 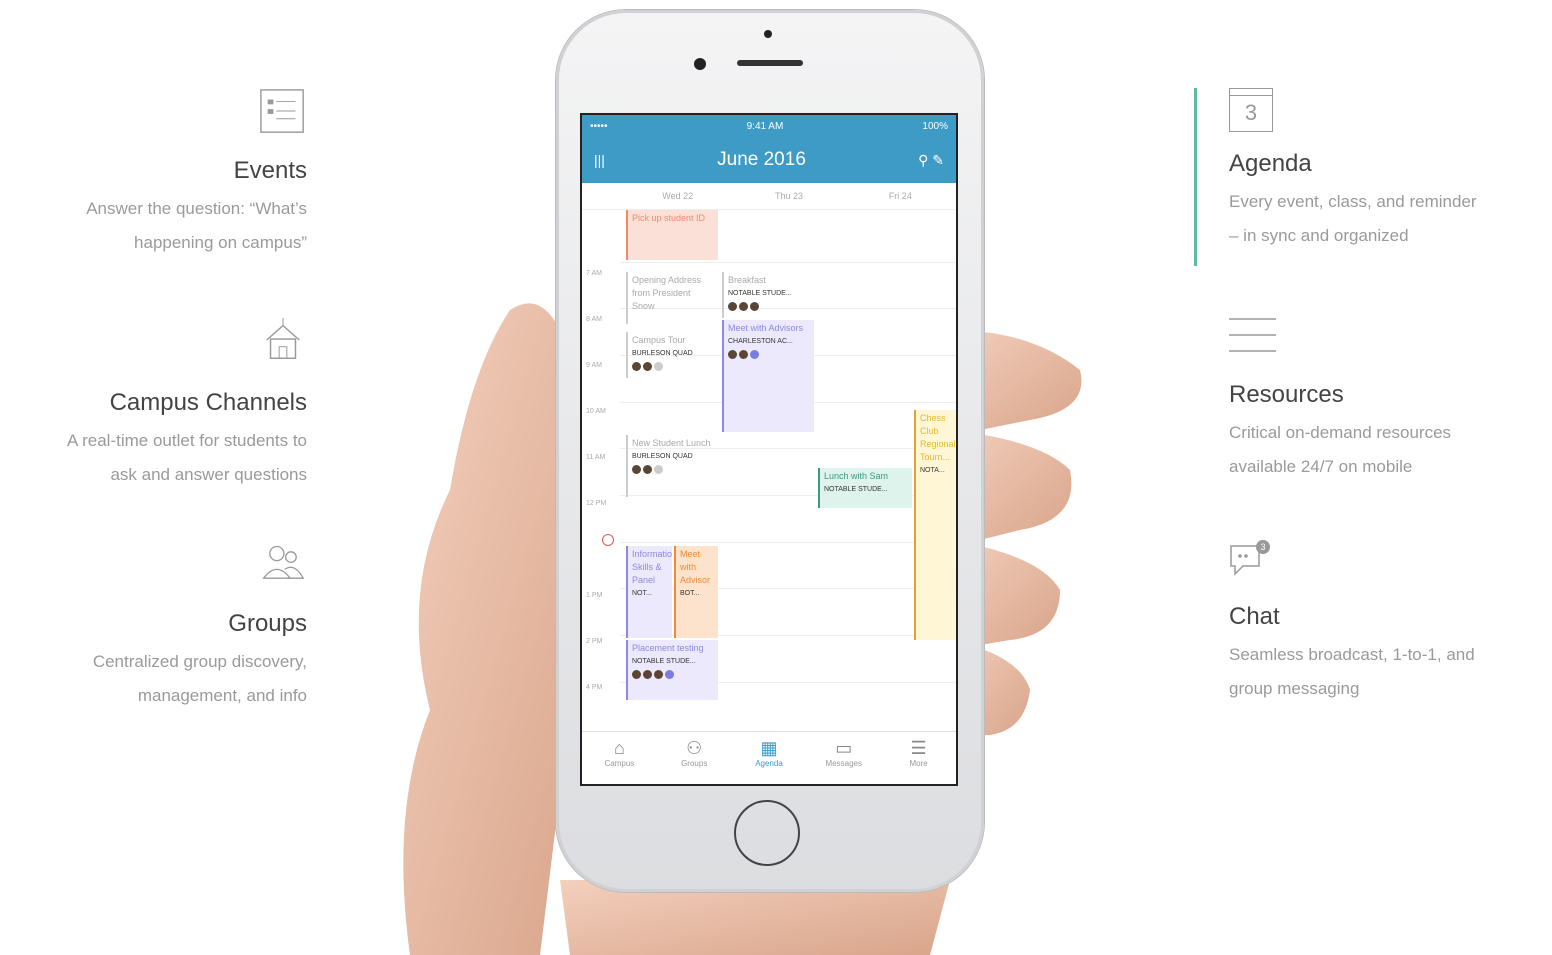 What do you see at coordinates (844, 748) in the screenshot?
I see `messages-tab-icon: ▭` at bounding box center [844, 748].